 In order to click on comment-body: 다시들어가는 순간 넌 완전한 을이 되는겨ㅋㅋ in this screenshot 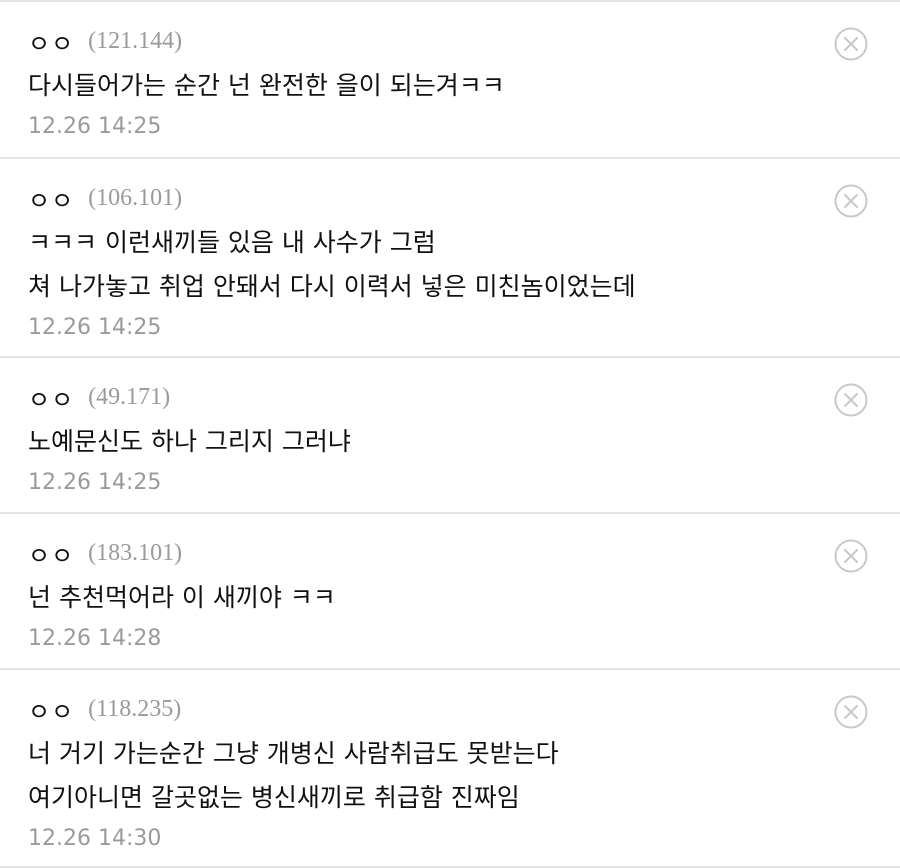, I will do `click(450, 86)`.